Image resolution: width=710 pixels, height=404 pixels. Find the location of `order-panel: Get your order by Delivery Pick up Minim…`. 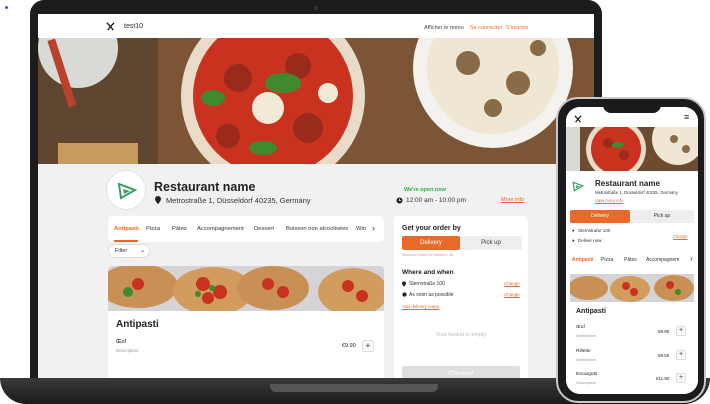

order-panel: Get your order by Delivery Pick up Minim… is located at coordinates (461, 297).